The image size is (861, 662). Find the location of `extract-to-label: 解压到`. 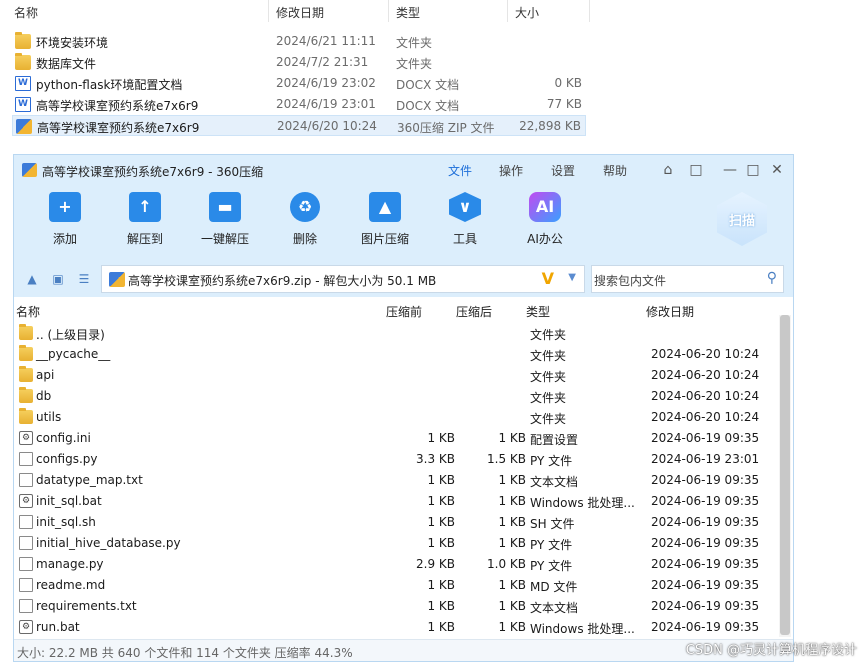

extract-to-label: 解压到 is located at coordinates (144, 239).